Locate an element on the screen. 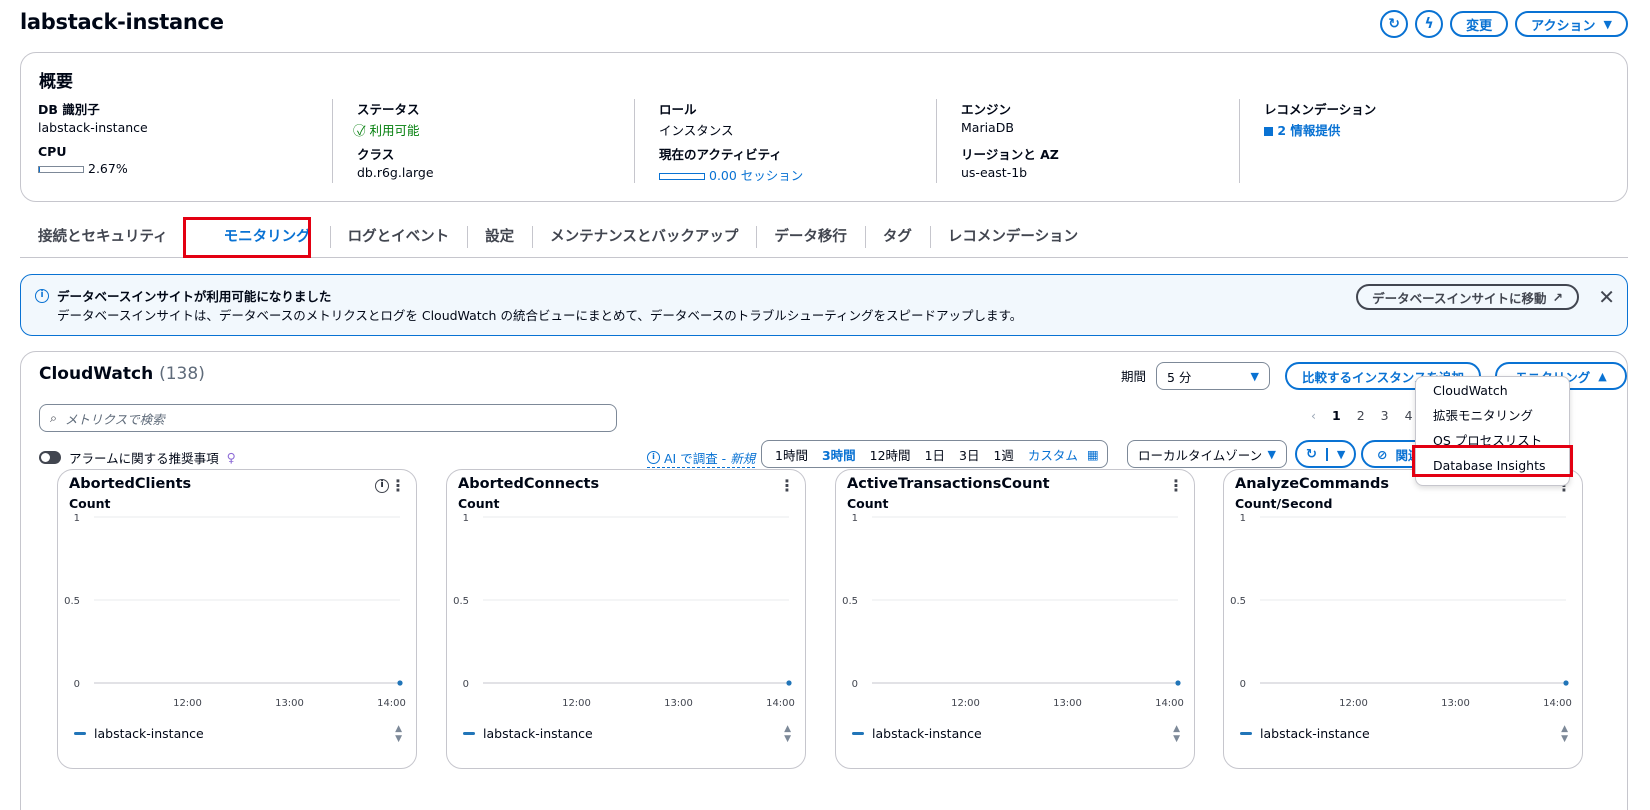 Image resolution: width=1650 pixels, height=810 pixels. status-label: ステータス is located at coordinates (388, 109).